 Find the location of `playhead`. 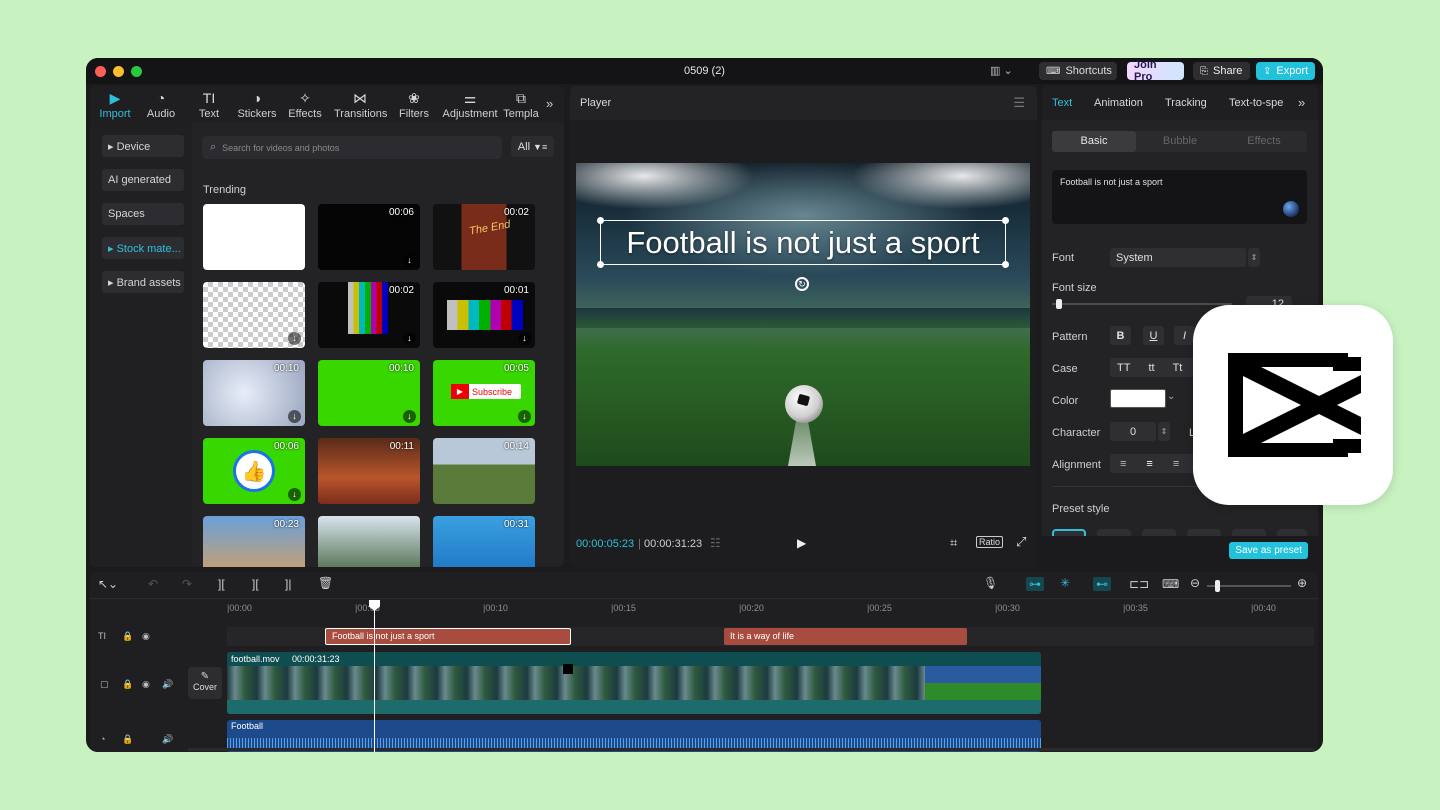

playhead is located at coordinates (374, 676).